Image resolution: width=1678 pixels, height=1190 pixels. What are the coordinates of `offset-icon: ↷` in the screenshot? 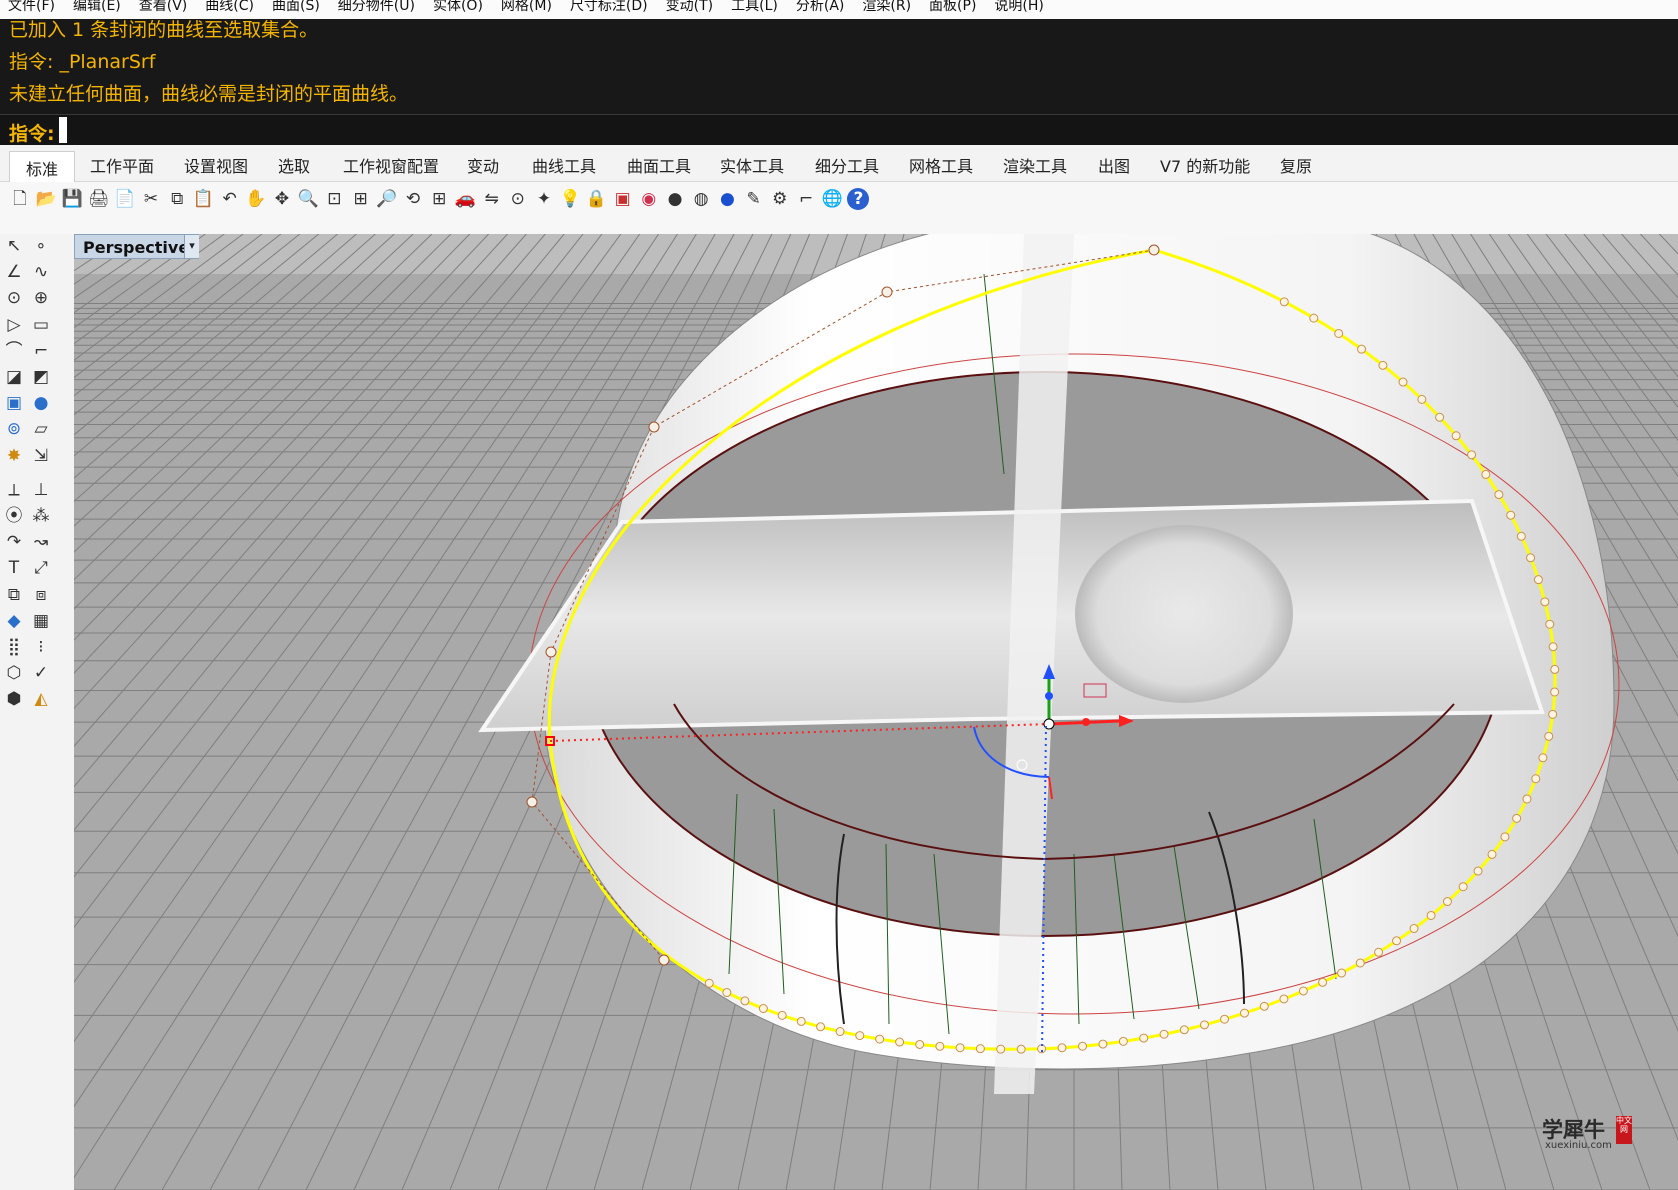 It's located at (14, 542).